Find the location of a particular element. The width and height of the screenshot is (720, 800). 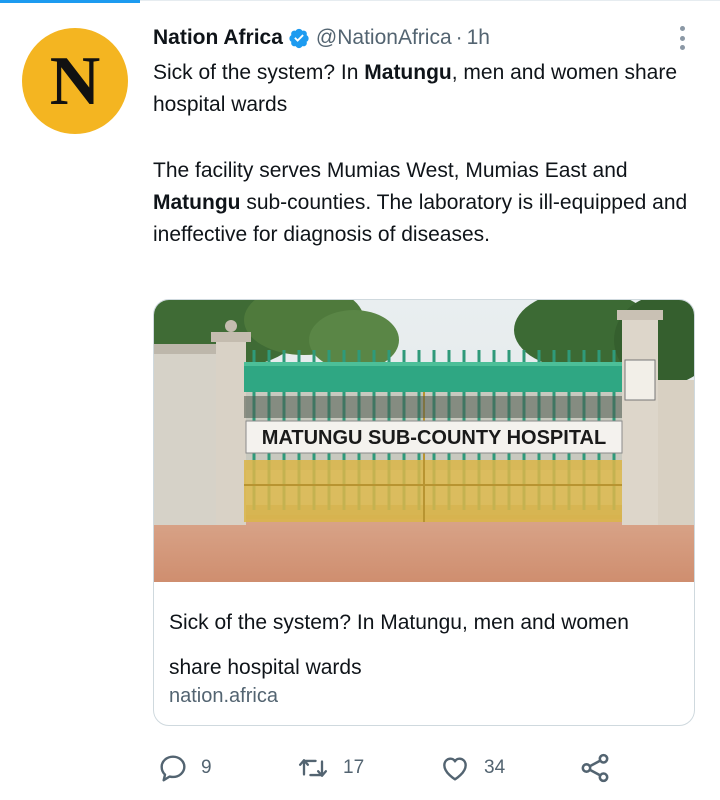

share-button is located at coordinates (595, 768).